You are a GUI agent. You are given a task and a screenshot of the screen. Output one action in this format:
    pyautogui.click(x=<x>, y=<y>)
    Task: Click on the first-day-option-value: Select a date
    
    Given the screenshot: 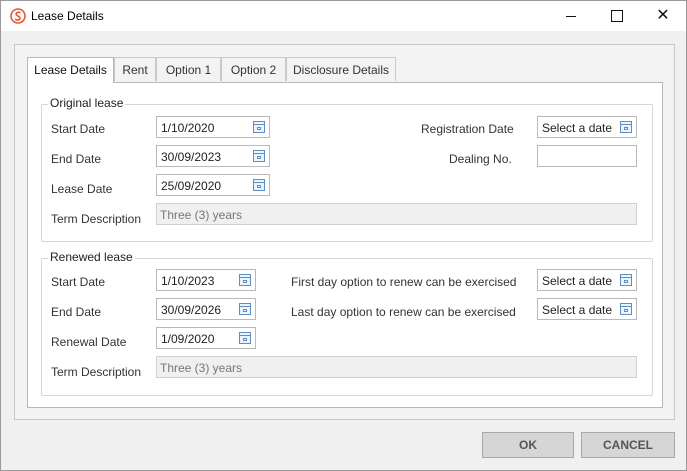 What is the action you would take?
    pyautogui.click(x=577, y=281)
    